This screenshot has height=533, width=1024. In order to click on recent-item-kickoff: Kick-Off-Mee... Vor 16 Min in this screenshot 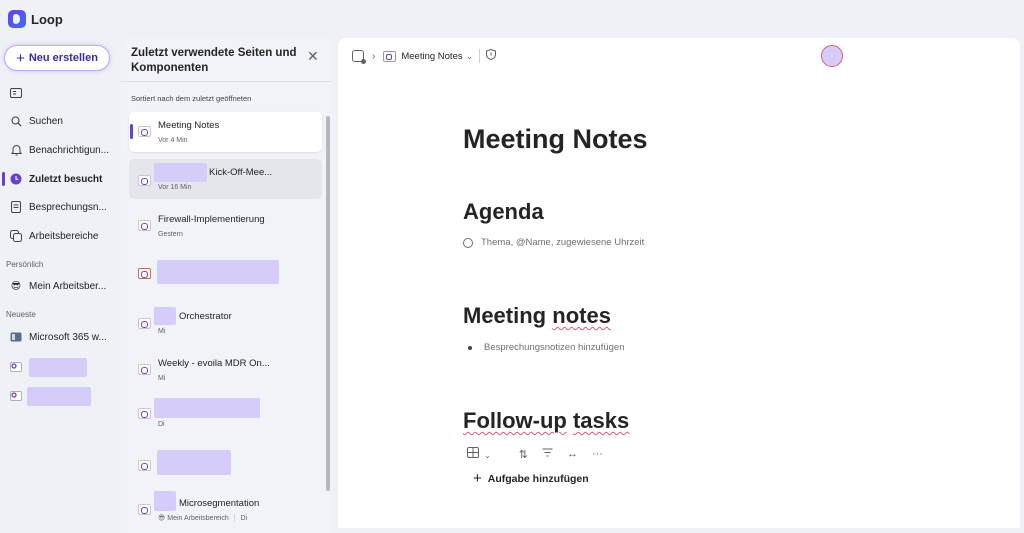, I will do `click(225, 179)`.